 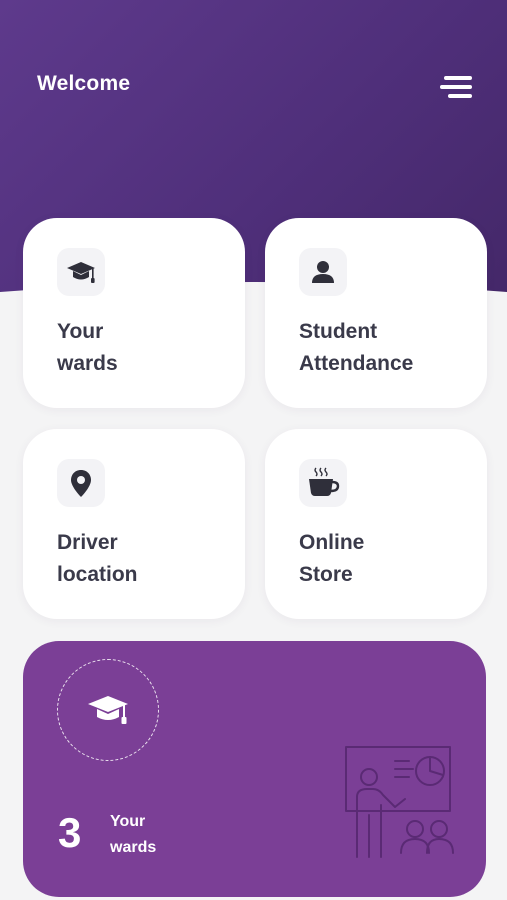 I want to click on person-icon, so click(x=323, y=272).